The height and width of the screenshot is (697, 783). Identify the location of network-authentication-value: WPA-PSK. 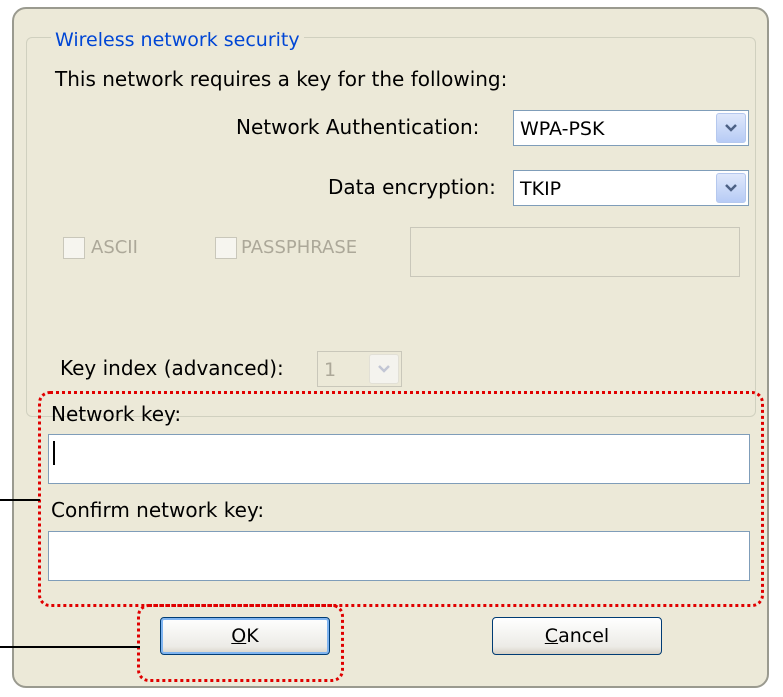
(562, 129).